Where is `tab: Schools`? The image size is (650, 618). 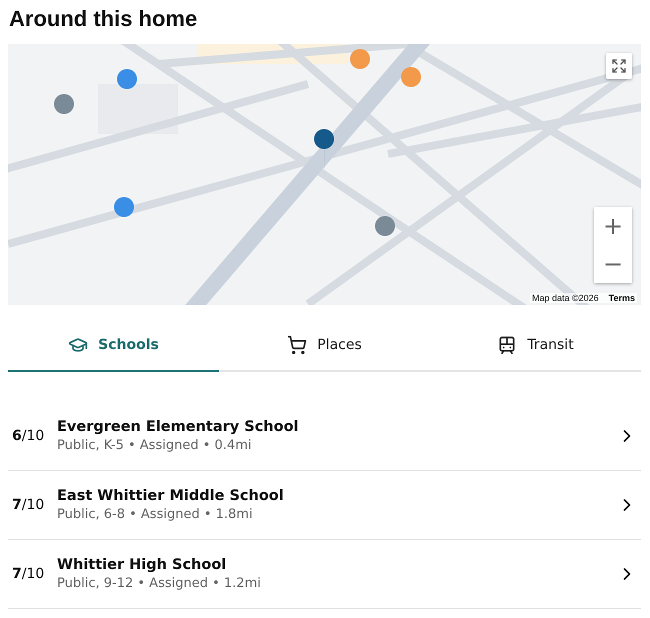 tab: Schools is located at coordinates (113, 346).